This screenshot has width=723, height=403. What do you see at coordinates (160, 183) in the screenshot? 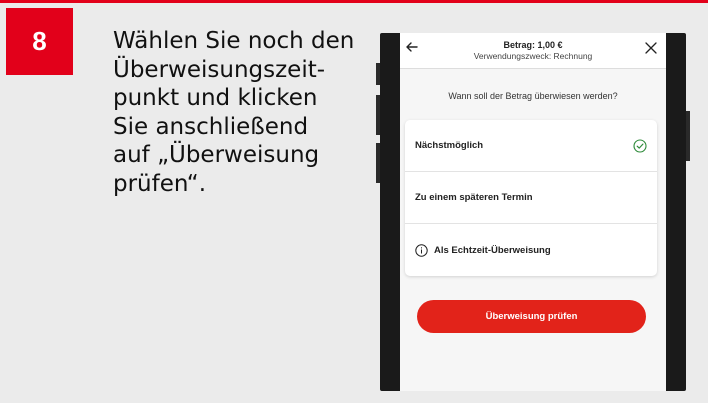
I see `instruction-line: prüfen“.` at bounding box center [160, 183].